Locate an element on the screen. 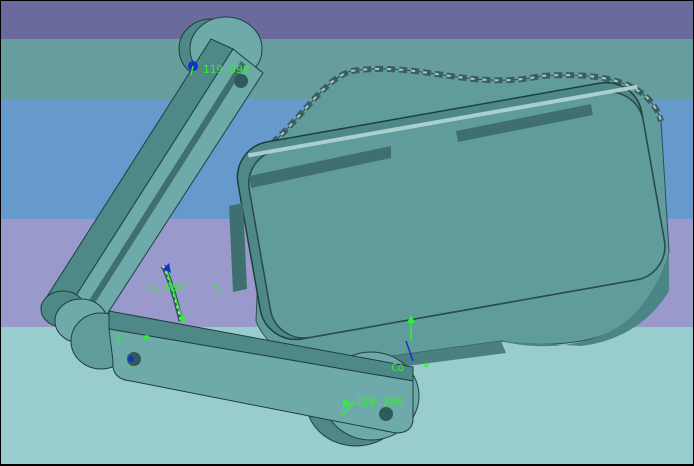  coincident-label-right: Co is located at coordinates (397, 367).